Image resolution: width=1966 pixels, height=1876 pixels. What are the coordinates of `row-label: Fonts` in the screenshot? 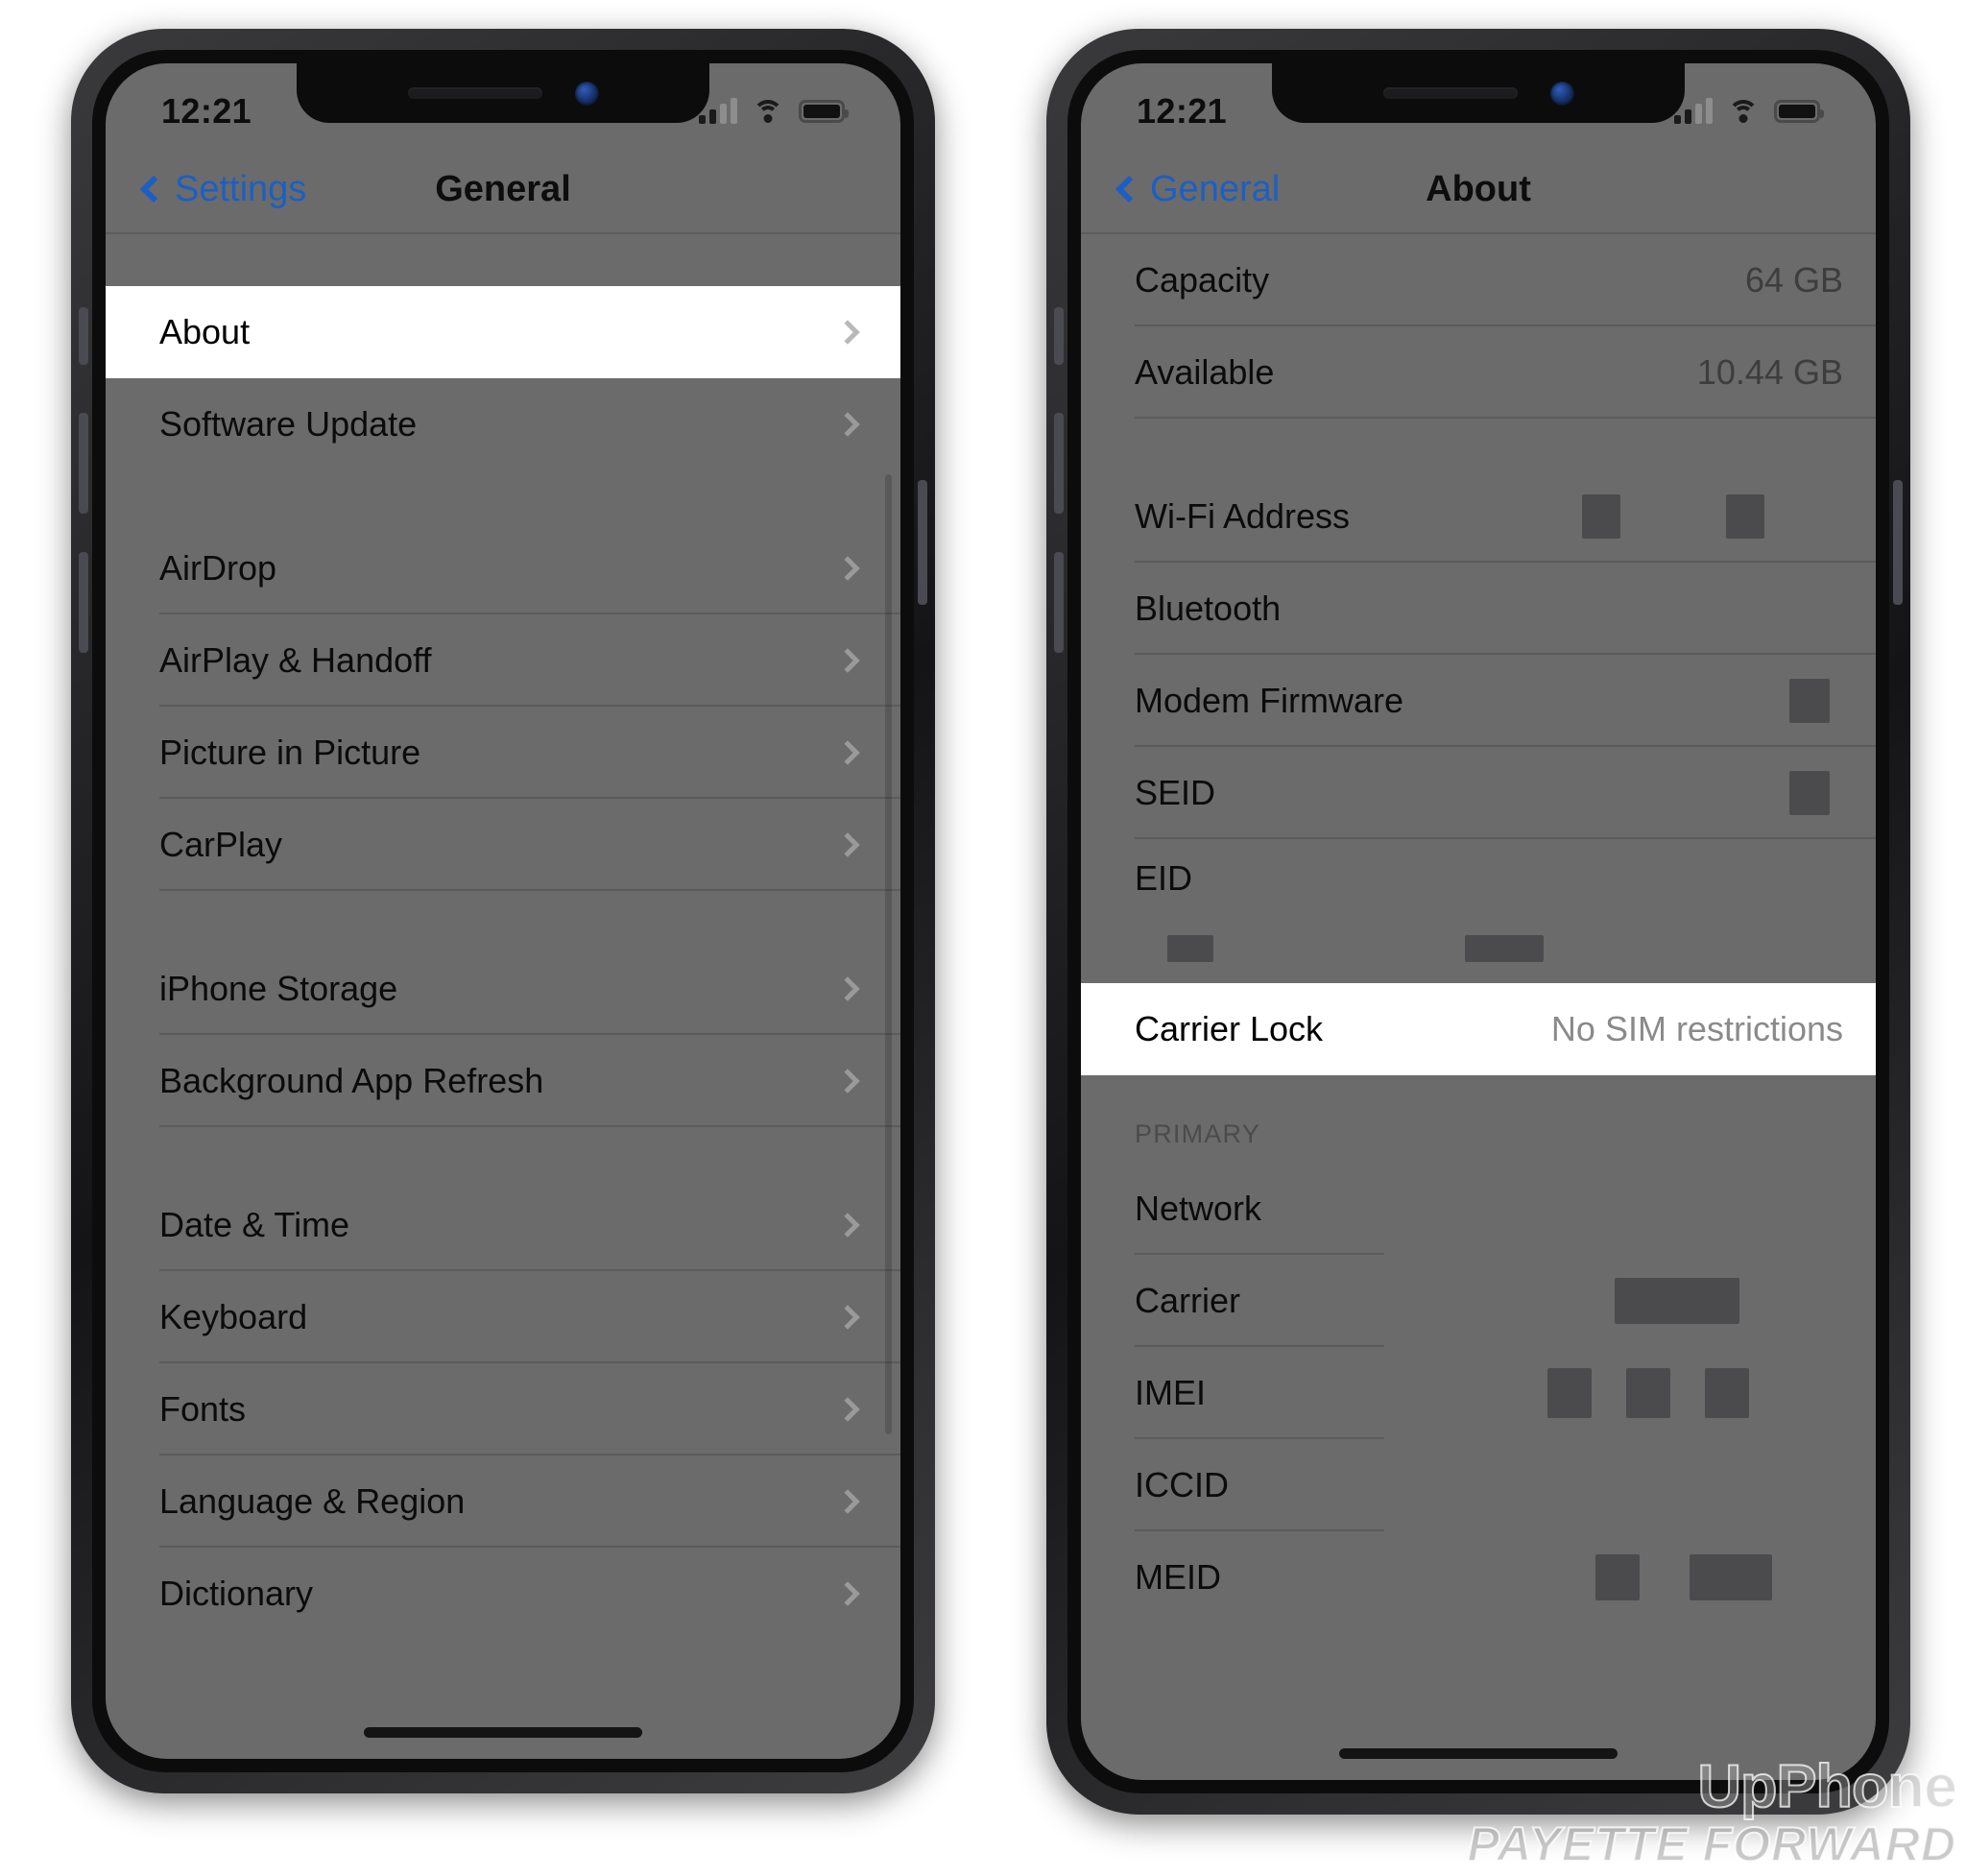 It's located at (203, 1409).